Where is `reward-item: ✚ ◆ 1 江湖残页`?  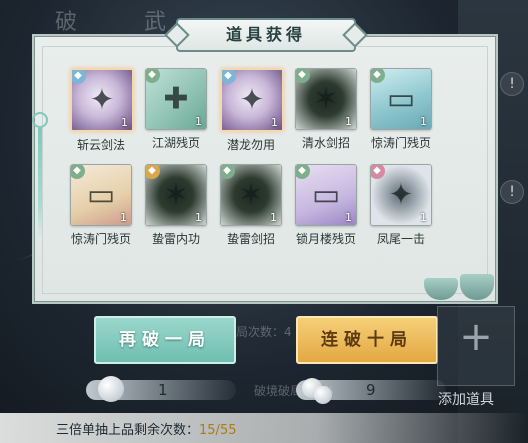
reward-item: ✚ ◆ 1 江湖残页 is located at coordinates (176, 109).